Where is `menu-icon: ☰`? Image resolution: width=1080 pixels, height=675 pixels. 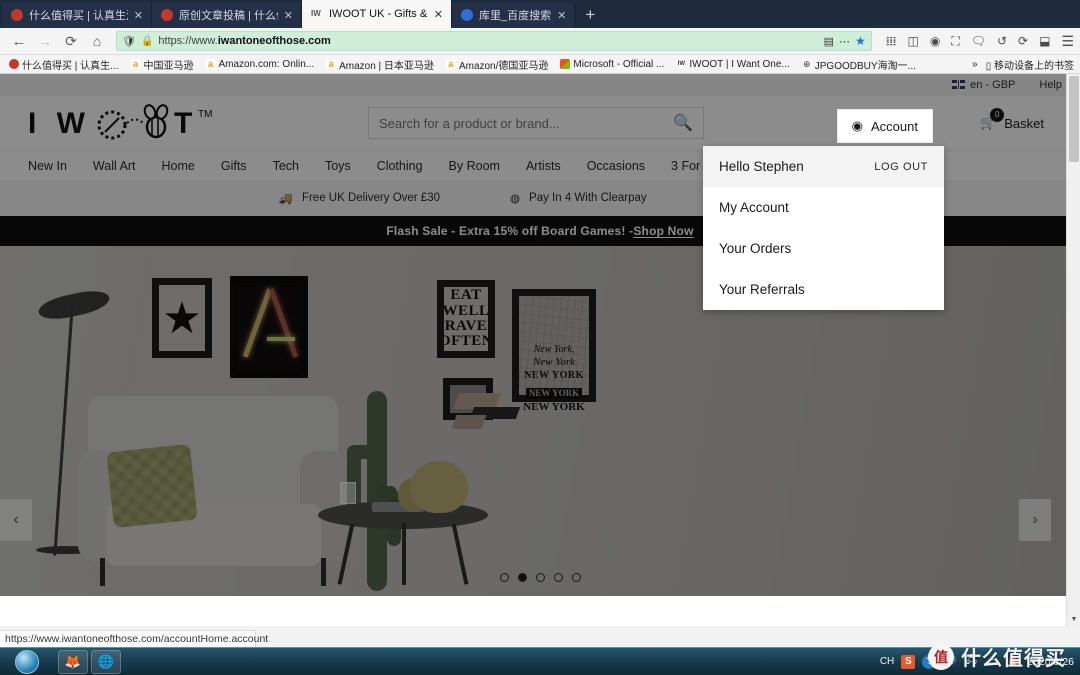
menu-icon: ☰ is located at coordinates (1067, 41).